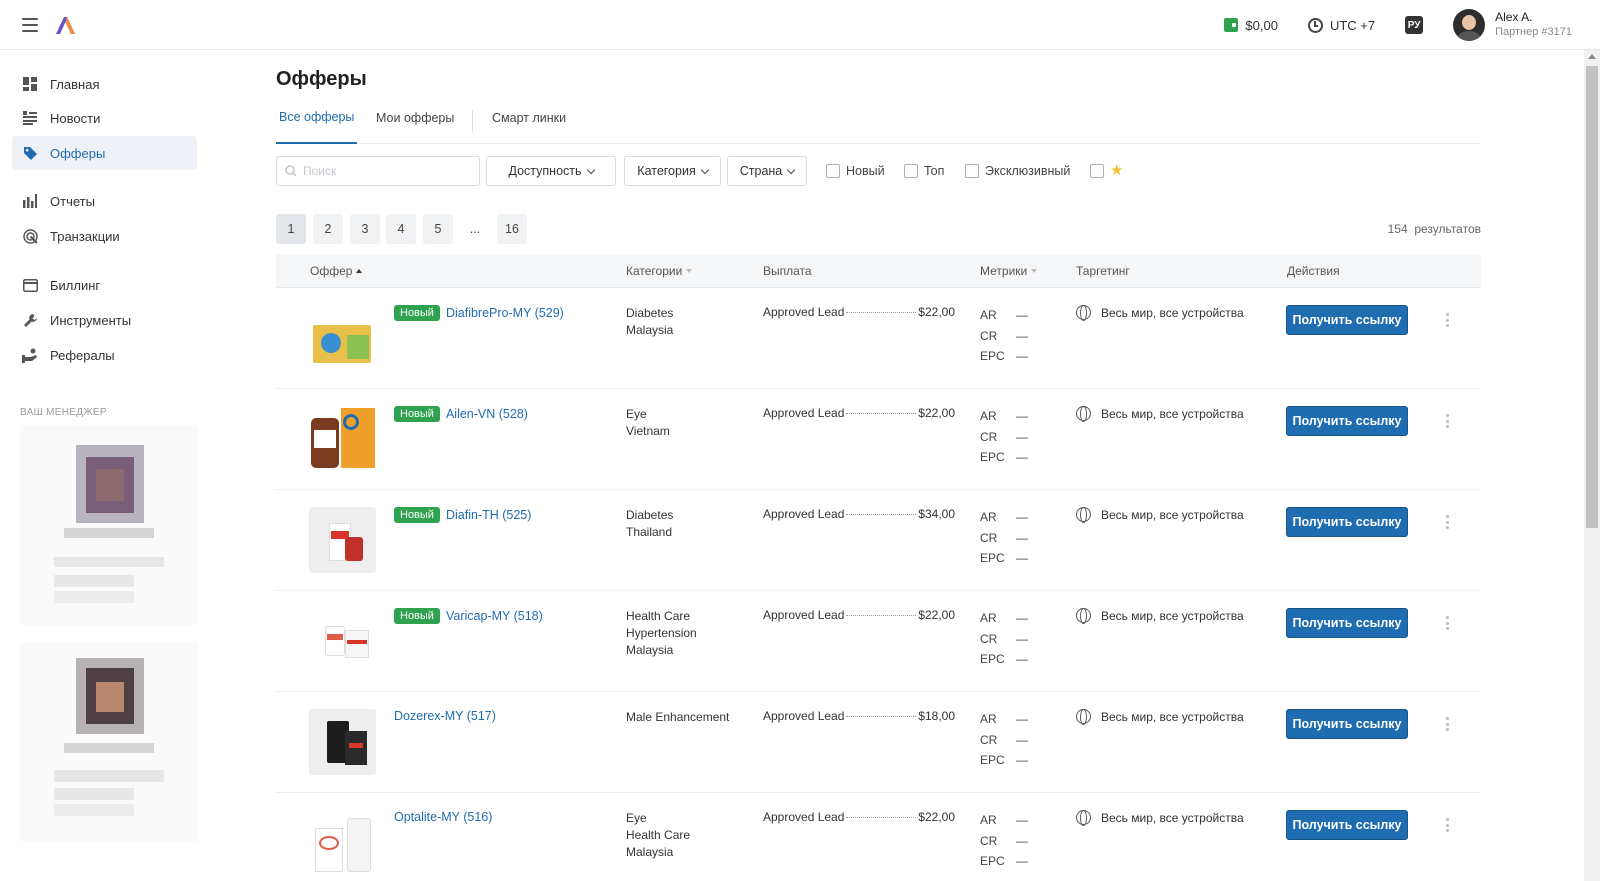 The width and height of the screenshot is (1600, 881). What do you see at coordinates (649, 524) in the screenshot?
I see `offer-categories: Diabetes Thailand` at bounding box center [649, 524].